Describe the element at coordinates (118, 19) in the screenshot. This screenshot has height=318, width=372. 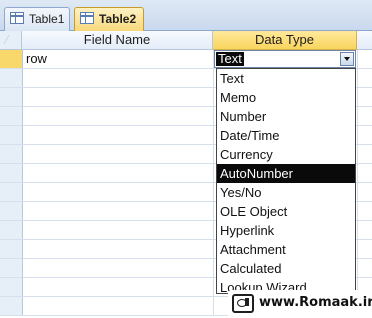
I see `tab-label: Table2` at that location.